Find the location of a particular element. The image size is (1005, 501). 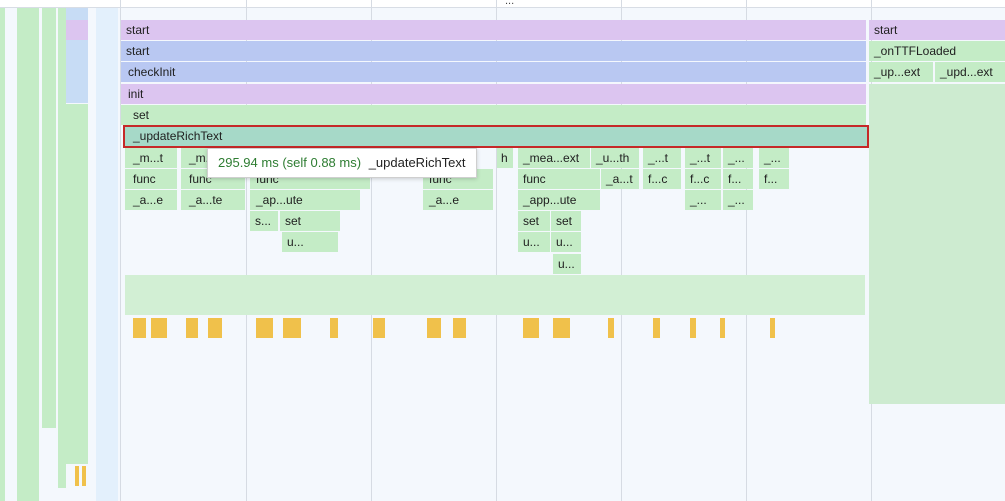

frame-init: init is located at coordinates (493, 94).